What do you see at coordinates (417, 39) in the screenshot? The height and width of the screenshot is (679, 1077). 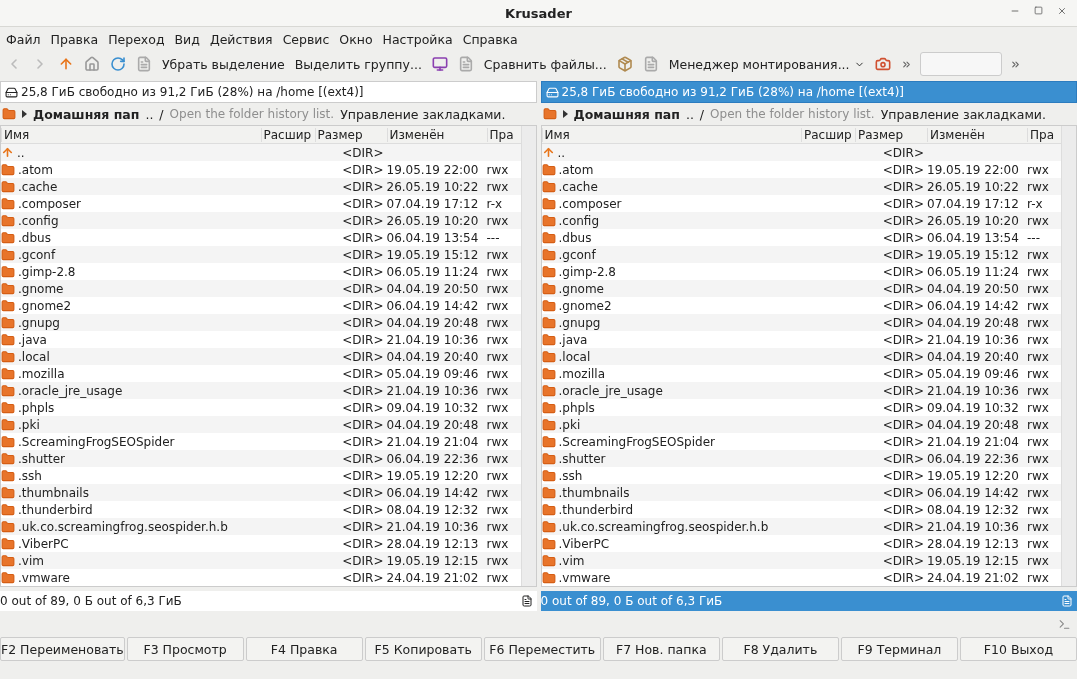 I see `menu-item: Настройка` at bounding box center [417, 39].